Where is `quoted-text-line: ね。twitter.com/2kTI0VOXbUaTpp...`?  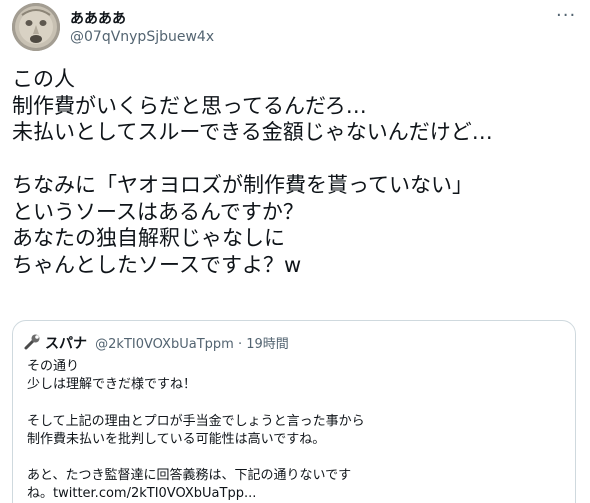 quoted-text-line: ね。twitter.com/2kTI0VOXbUaTpp... is located at coordinates (142, 494).